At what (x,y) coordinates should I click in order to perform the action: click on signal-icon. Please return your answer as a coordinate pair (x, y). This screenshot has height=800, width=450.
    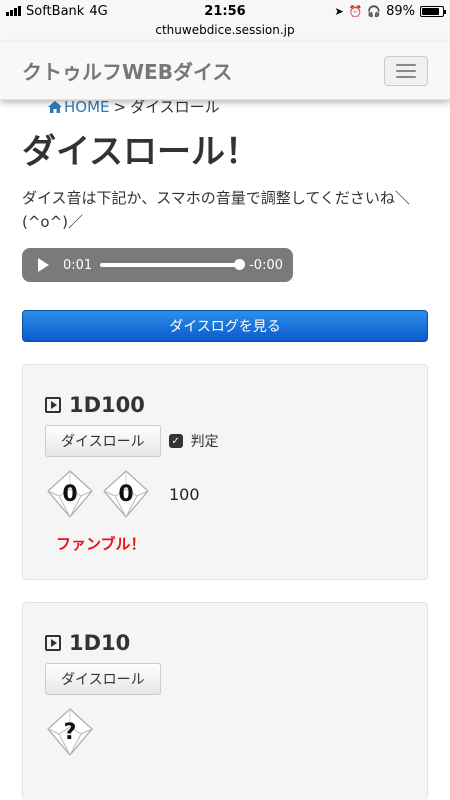
    Looking at the image, I should click on (13, 11).